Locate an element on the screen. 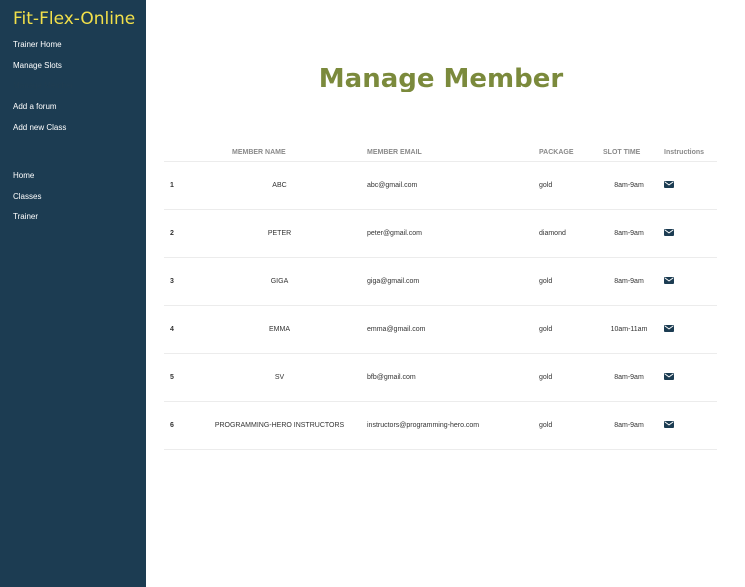  table-row: 5 SV bfb@gmail.com gold 8am-9am is located at coordinates (440, 377).